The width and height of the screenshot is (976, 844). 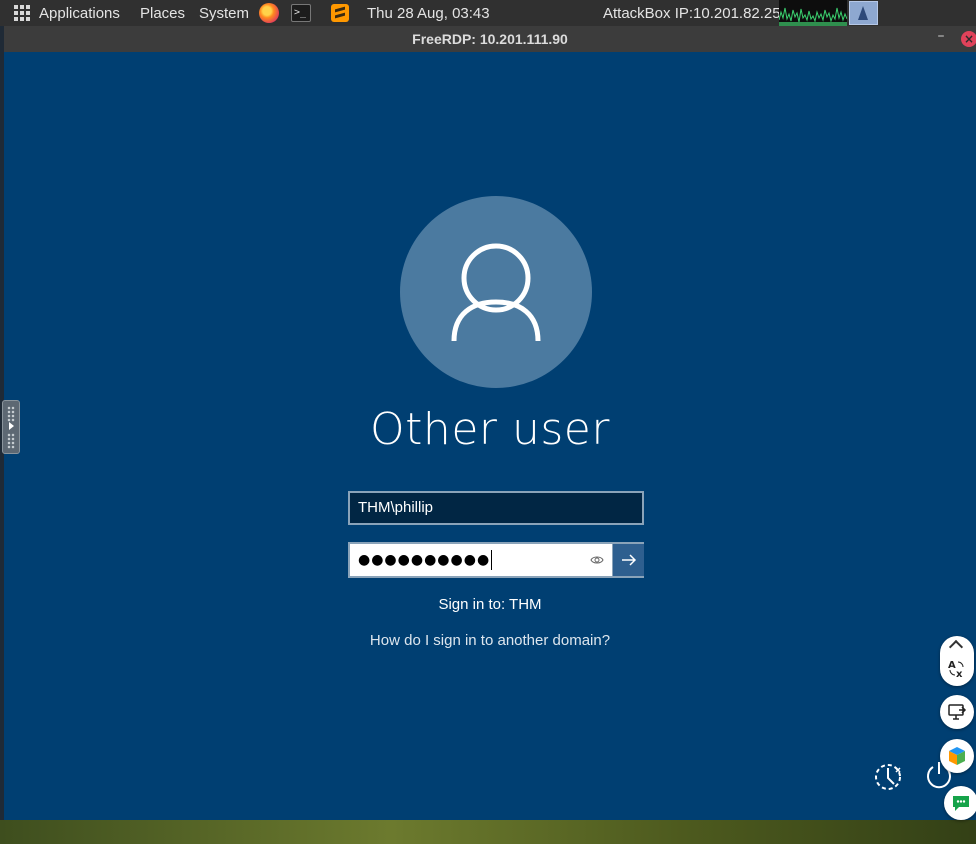 I want to click on password-box: ●●●●●●●●●●, so click(x=496, y=560).